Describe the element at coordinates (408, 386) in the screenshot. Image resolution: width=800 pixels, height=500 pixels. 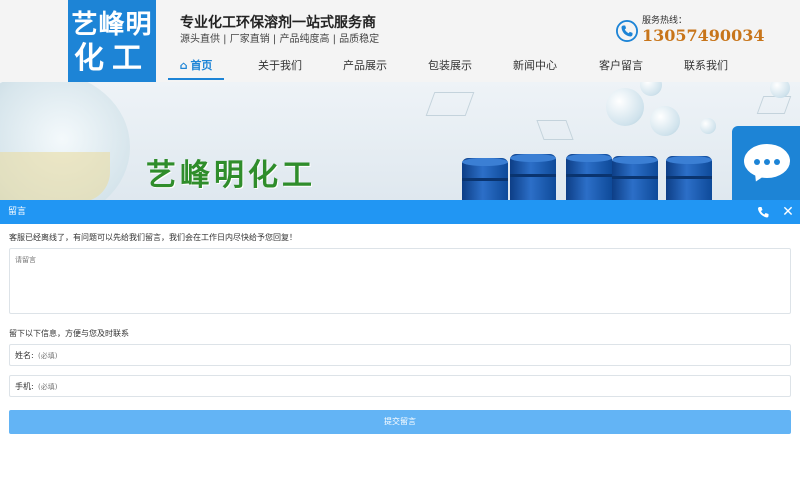
I see `phone-input` at that location.